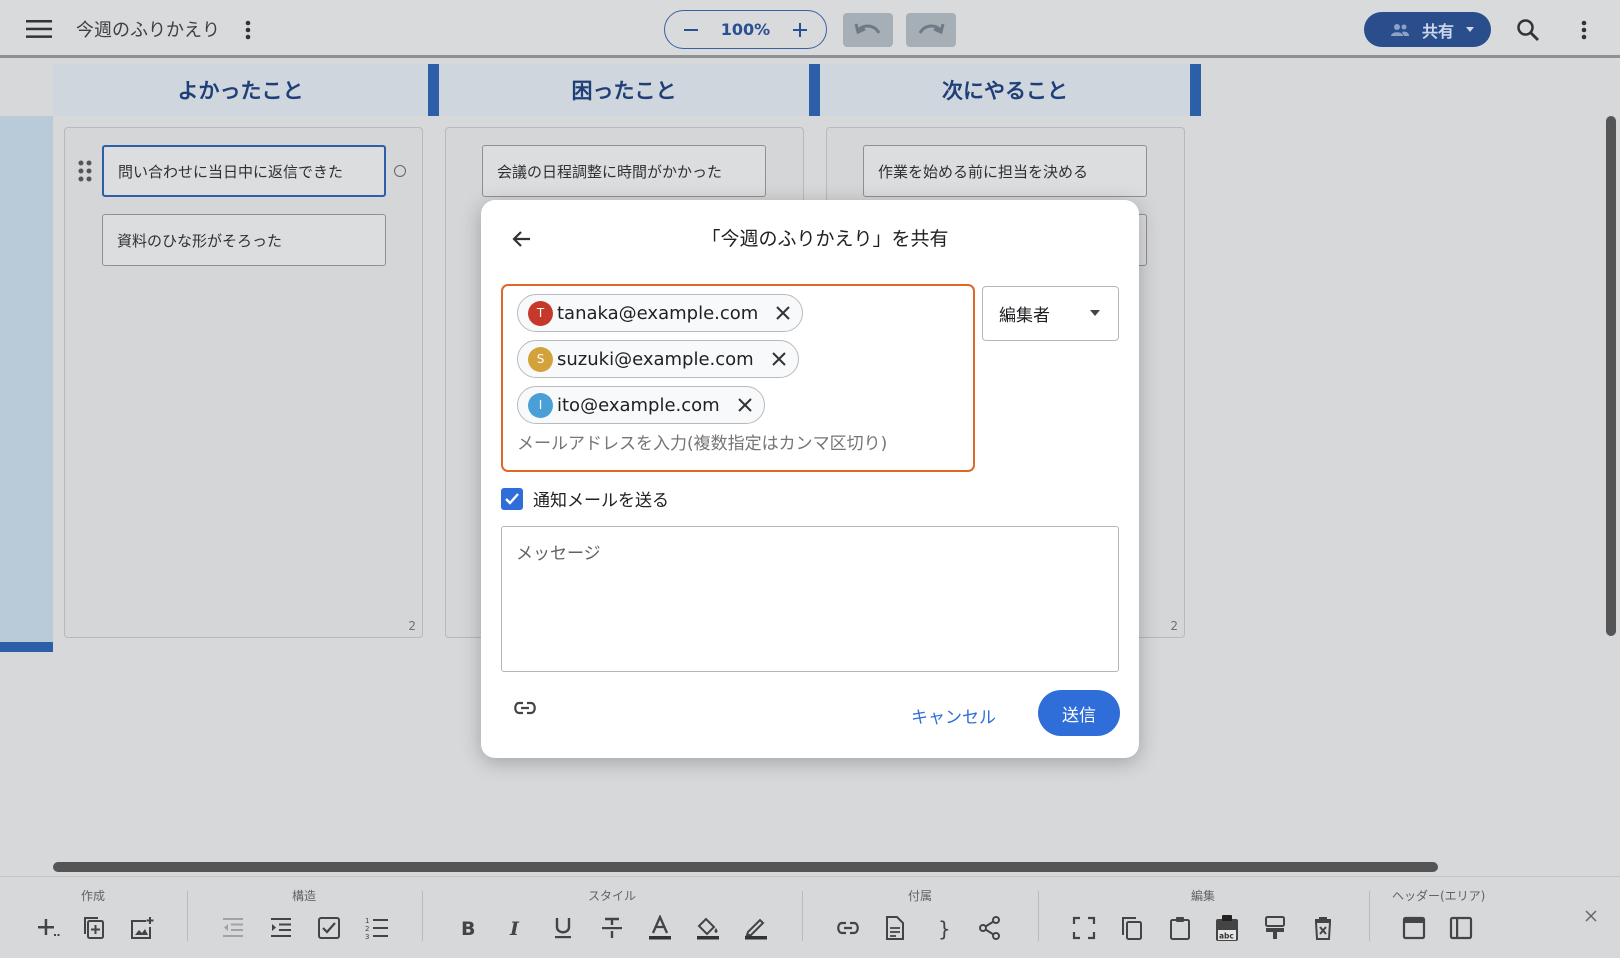  Describe the element at coordinates (367, 937) in the screenshot. I see `svg-text: 3` at that location.